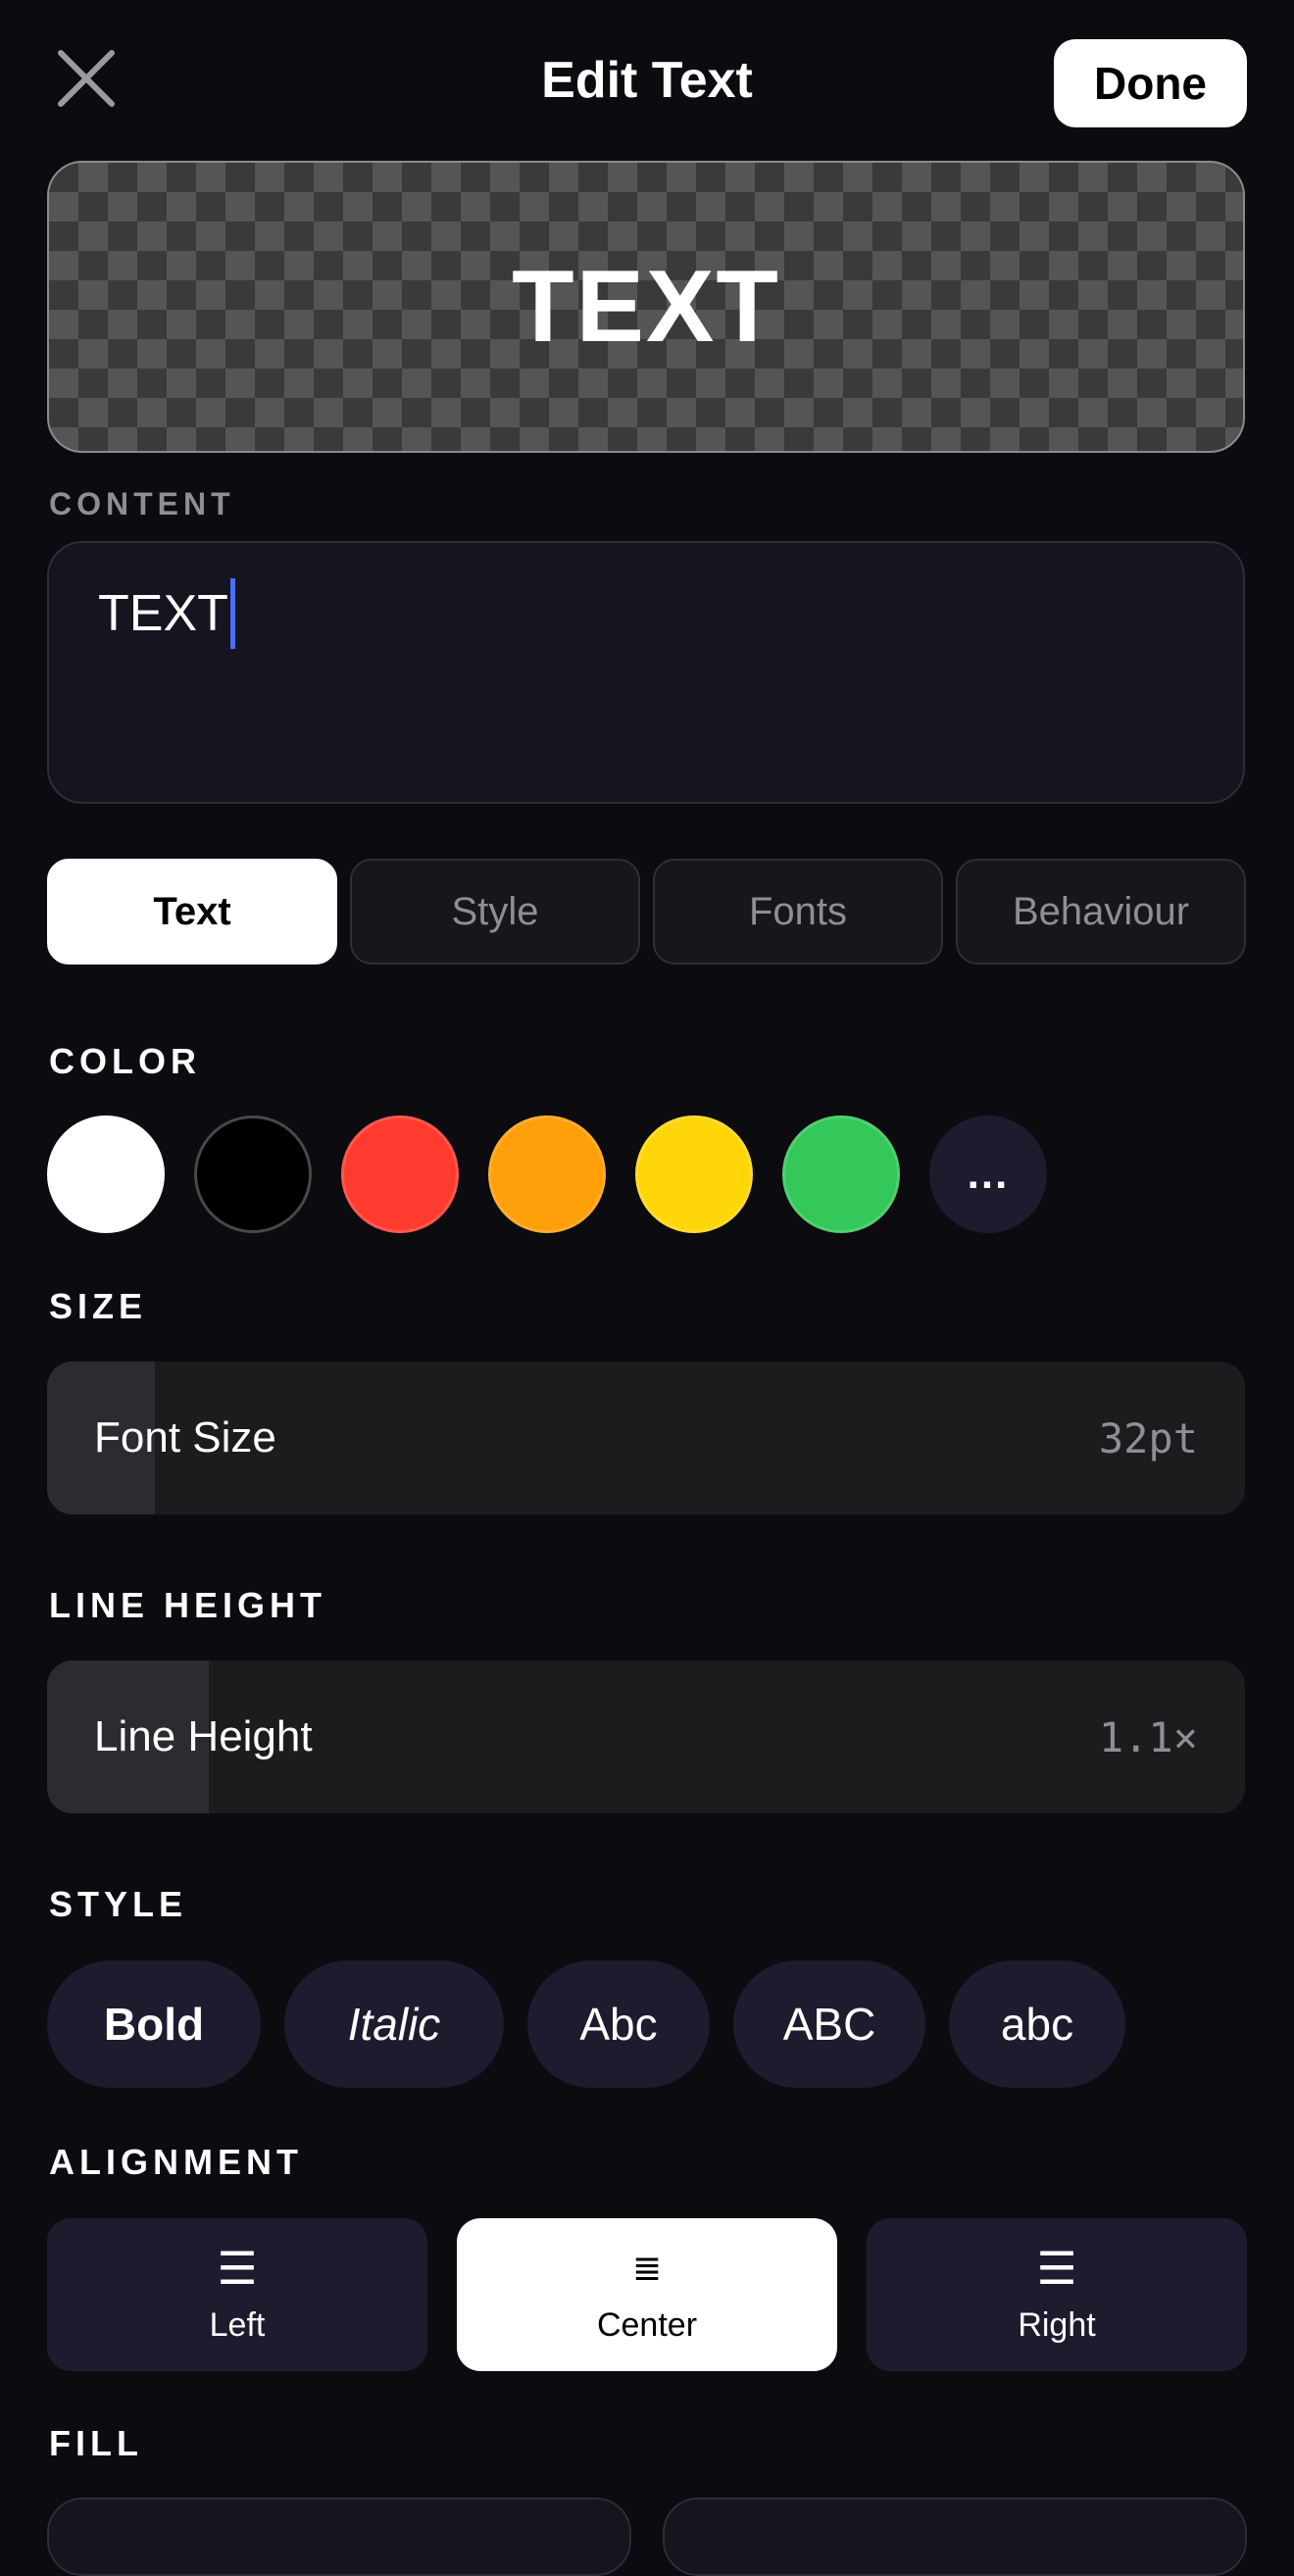 Image resolution: width=1294 pixels, height=2576 pixels. What do you see at coordinates (646, 1438) in the screenshot?
I see `font-size-slider: Font Size 32pt` at bounding box center [646, 1438].